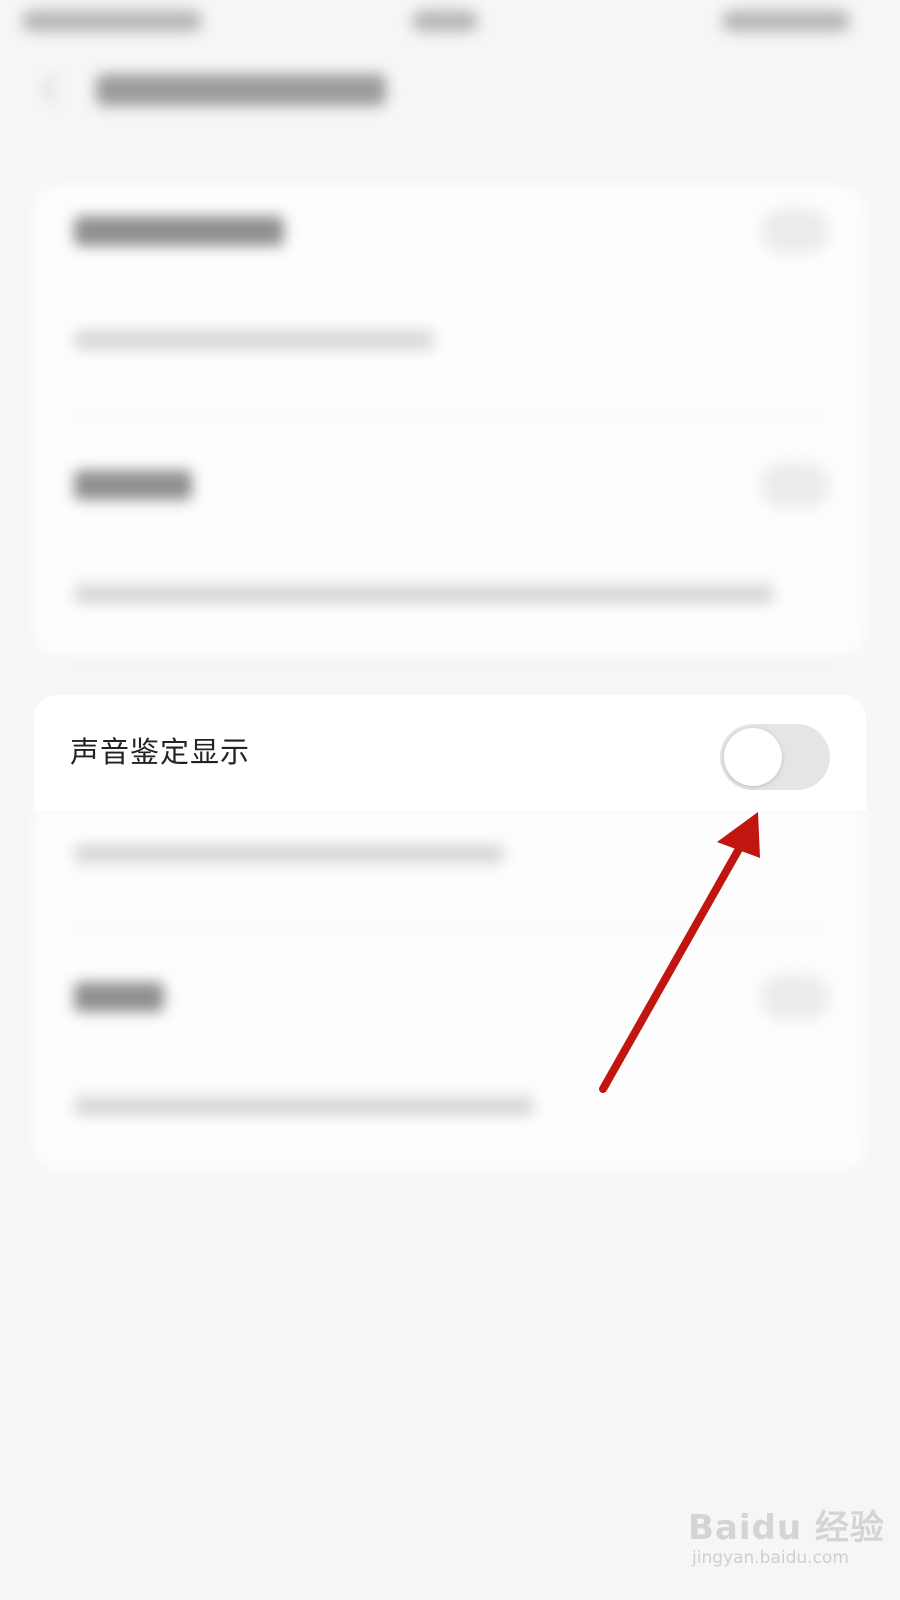 The width and height of the screenshot is (900, 1600). I want to click on setting-label: 声音鉴定显示, so click(160, 752).